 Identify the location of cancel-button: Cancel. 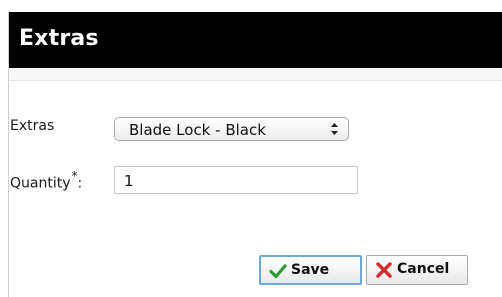
(417, 270).